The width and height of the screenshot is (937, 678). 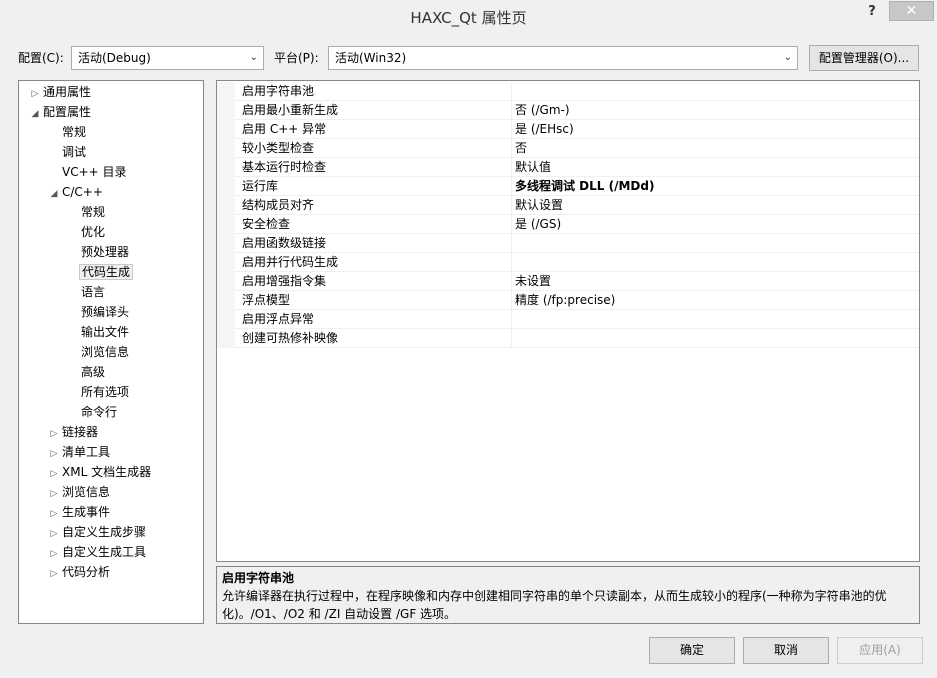 What do you see at coordinates (80, 572) in the screenshot?
I see `tree-item: ▷ 代码分析` at bounding box center [80, 572].